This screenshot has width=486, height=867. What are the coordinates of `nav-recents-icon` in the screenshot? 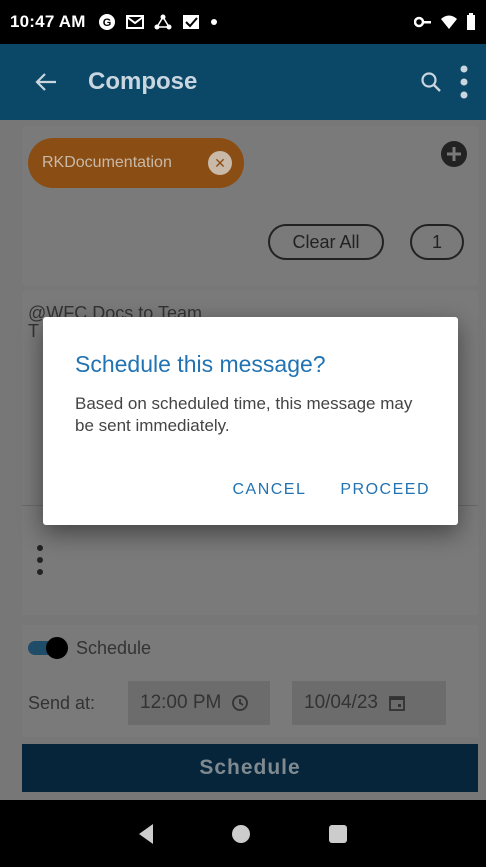 It's located at (337, 833).